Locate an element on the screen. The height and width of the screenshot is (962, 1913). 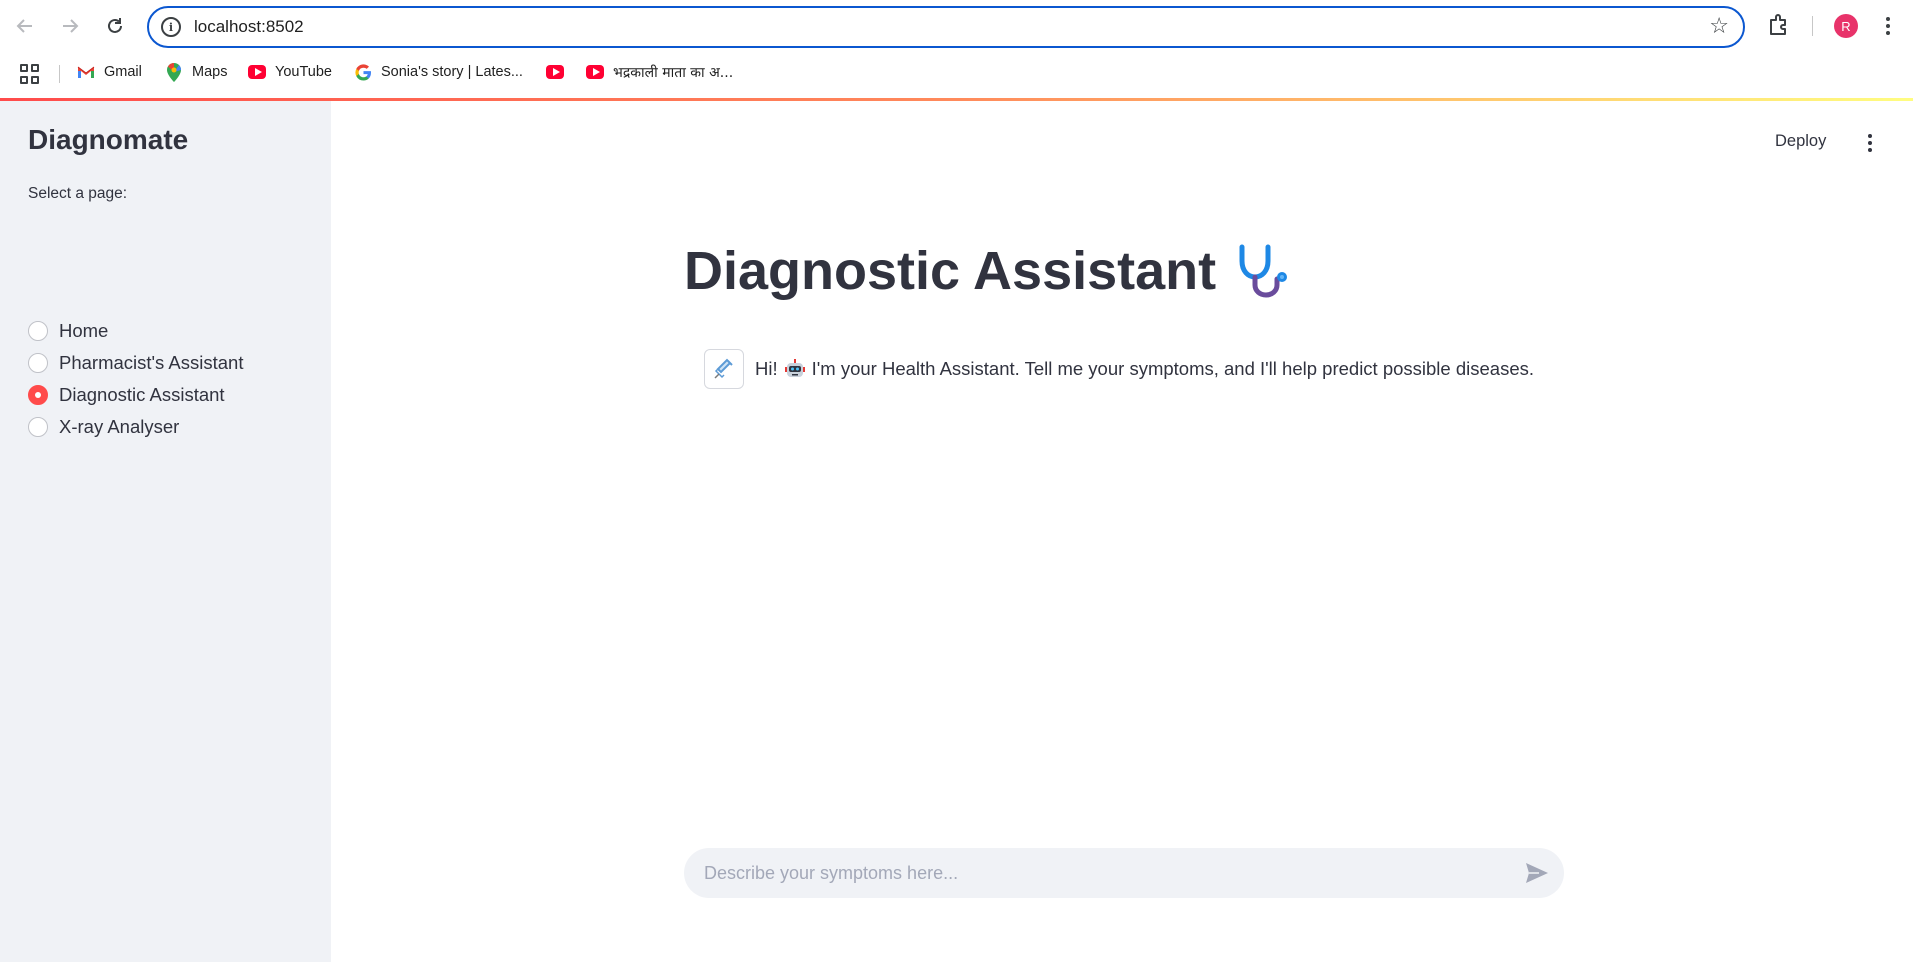
url-text: localhost:8502 is located at coordinates (249, 27).